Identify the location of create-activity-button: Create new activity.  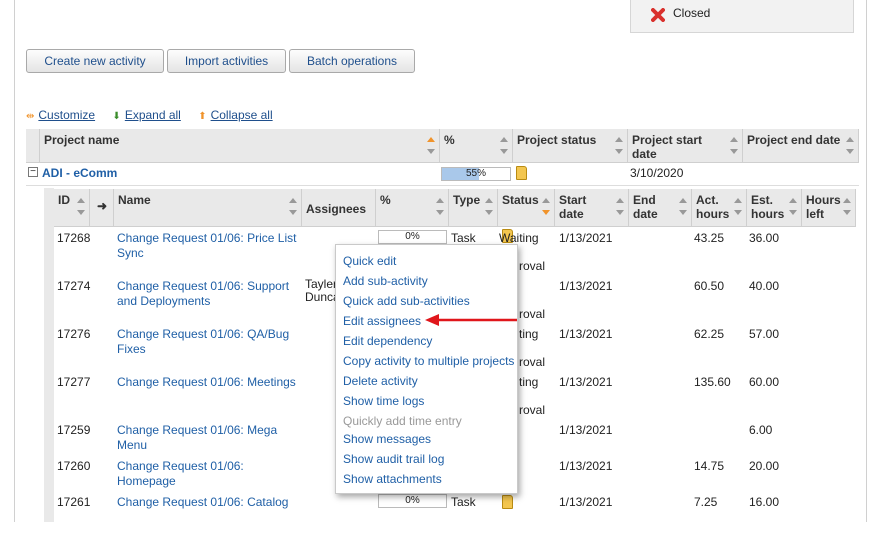
(95, 61).